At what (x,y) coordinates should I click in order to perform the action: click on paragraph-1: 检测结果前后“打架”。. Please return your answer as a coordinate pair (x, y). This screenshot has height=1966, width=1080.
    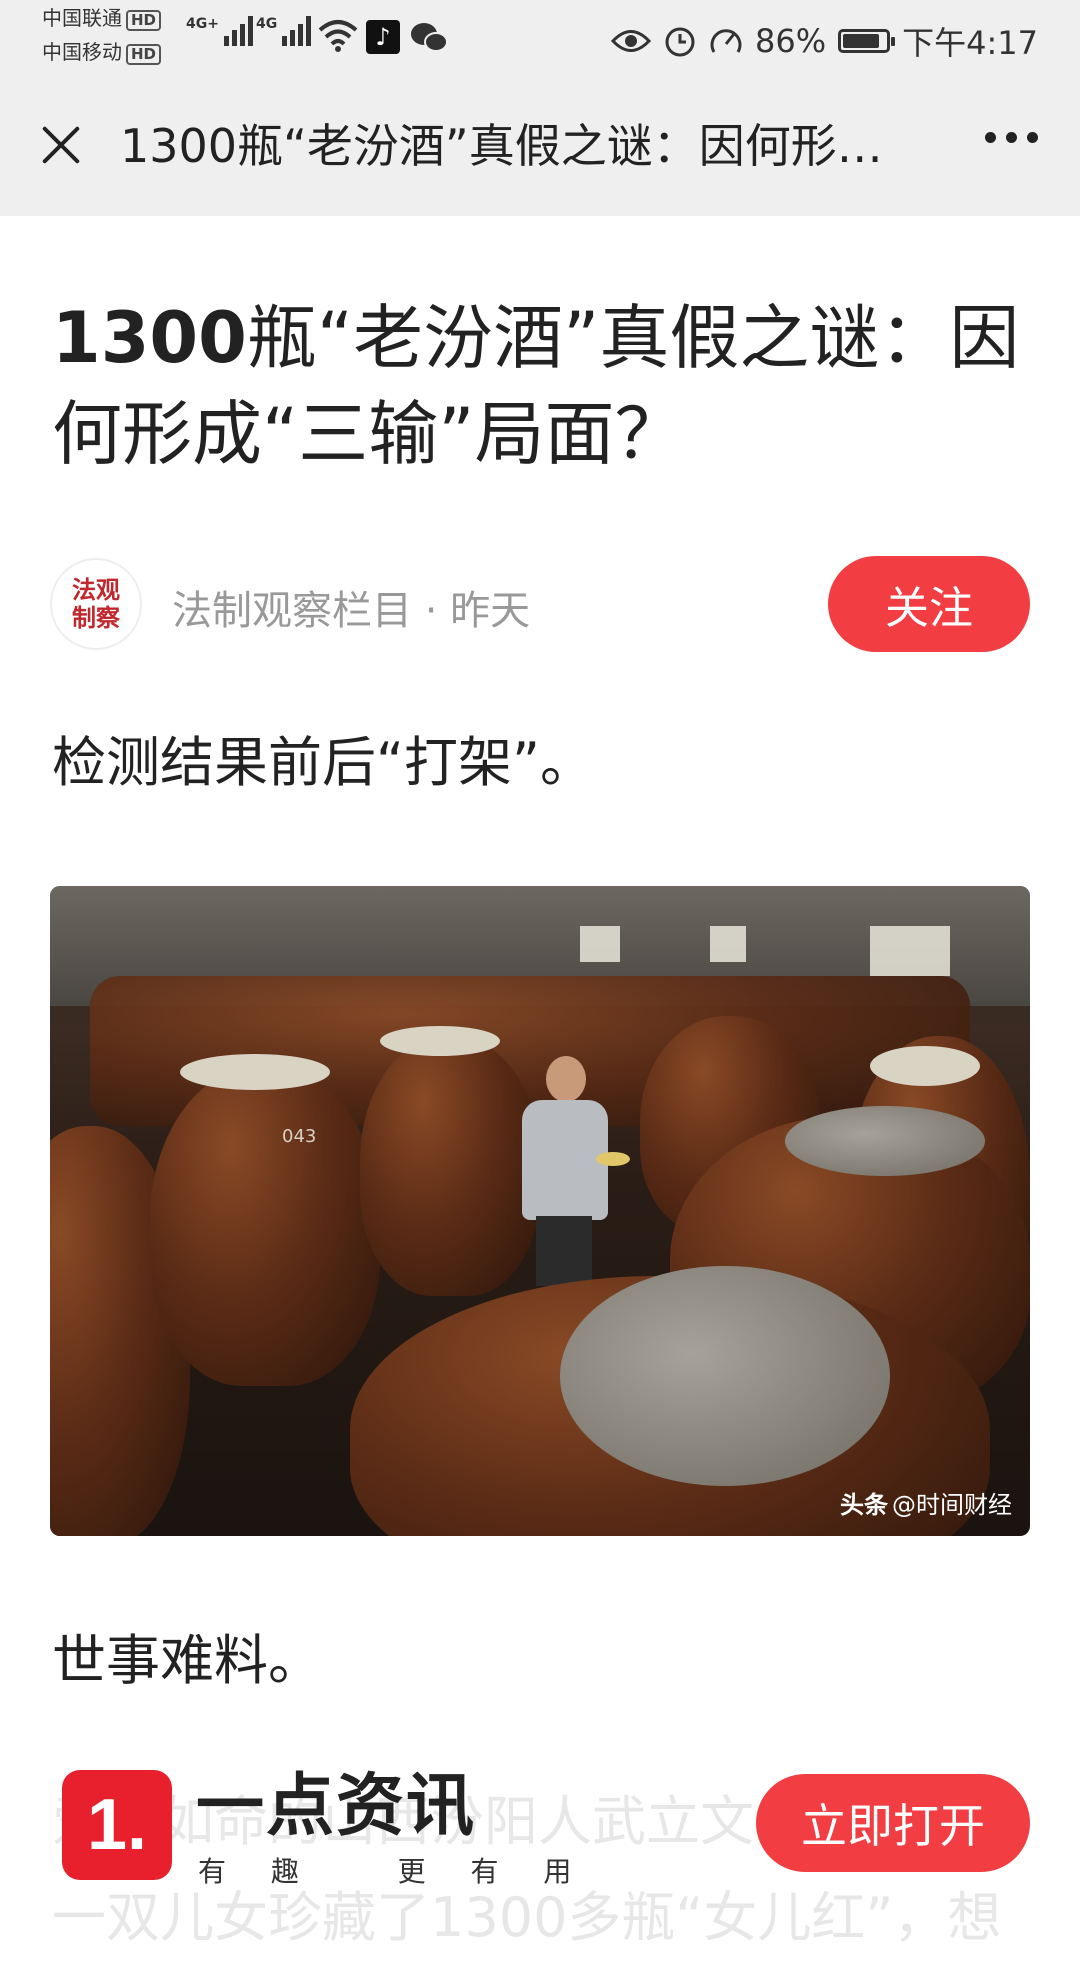
    Looking at the image, I should click on (323, 762).